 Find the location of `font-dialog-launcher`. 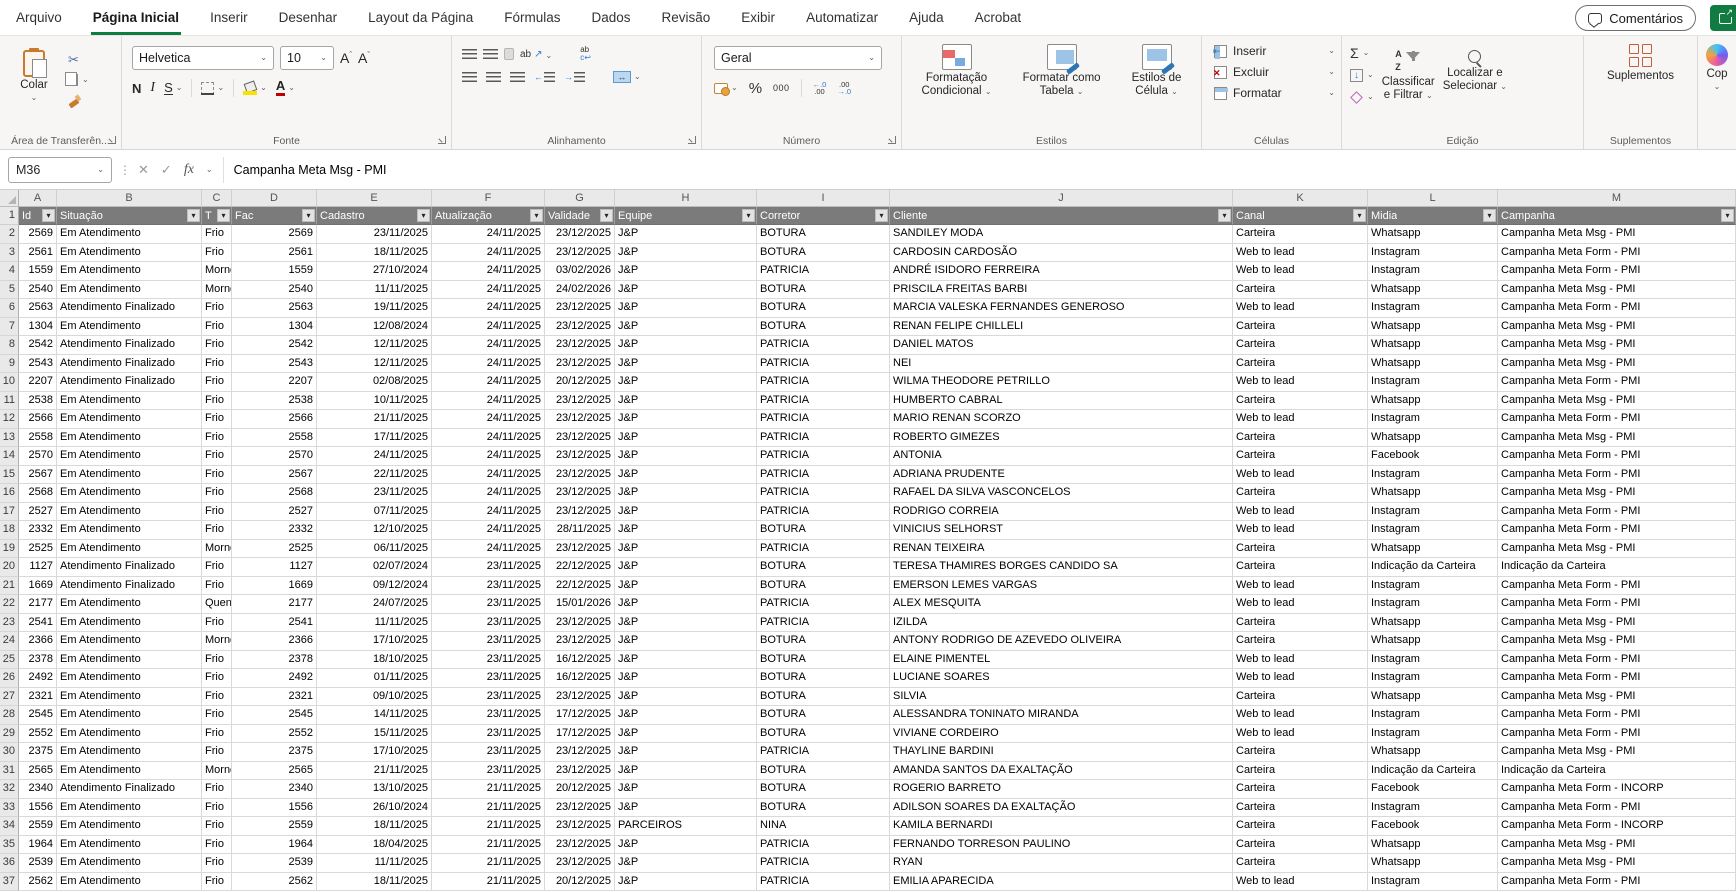

font-dialog-launcher is located at coordinates (442, 140).